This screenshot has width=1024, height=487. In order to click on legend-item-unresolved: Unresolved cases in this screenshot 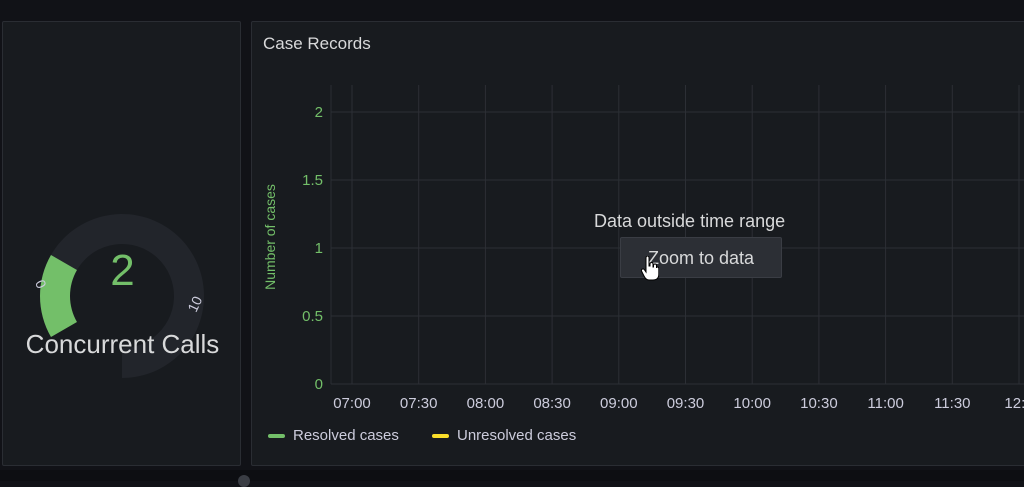, I will do `click(504, 435)`.